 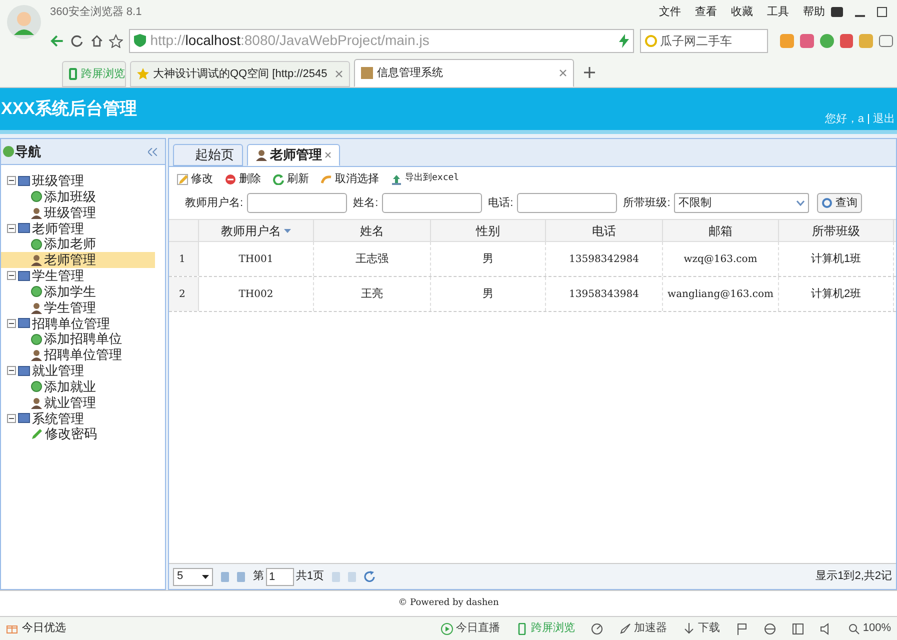 What do you see at coordinates (77, 41) in the screenshot?
I see `reload-icon` at bounding box center [77, 41].